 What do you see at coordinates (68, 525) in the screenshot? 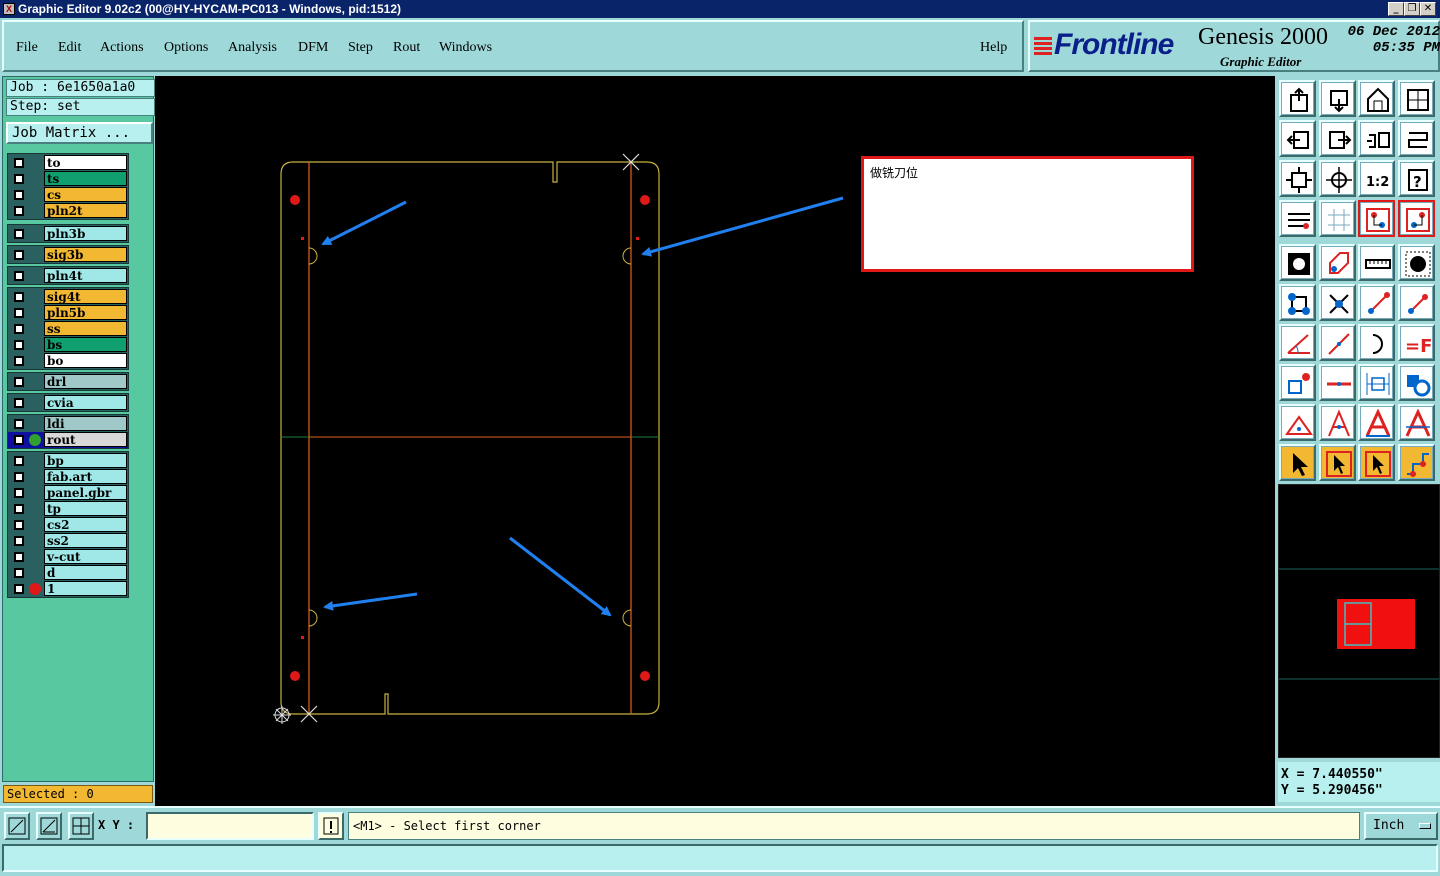
I see `layer-row-cs2: cs2` at bounding box center [68, 525].